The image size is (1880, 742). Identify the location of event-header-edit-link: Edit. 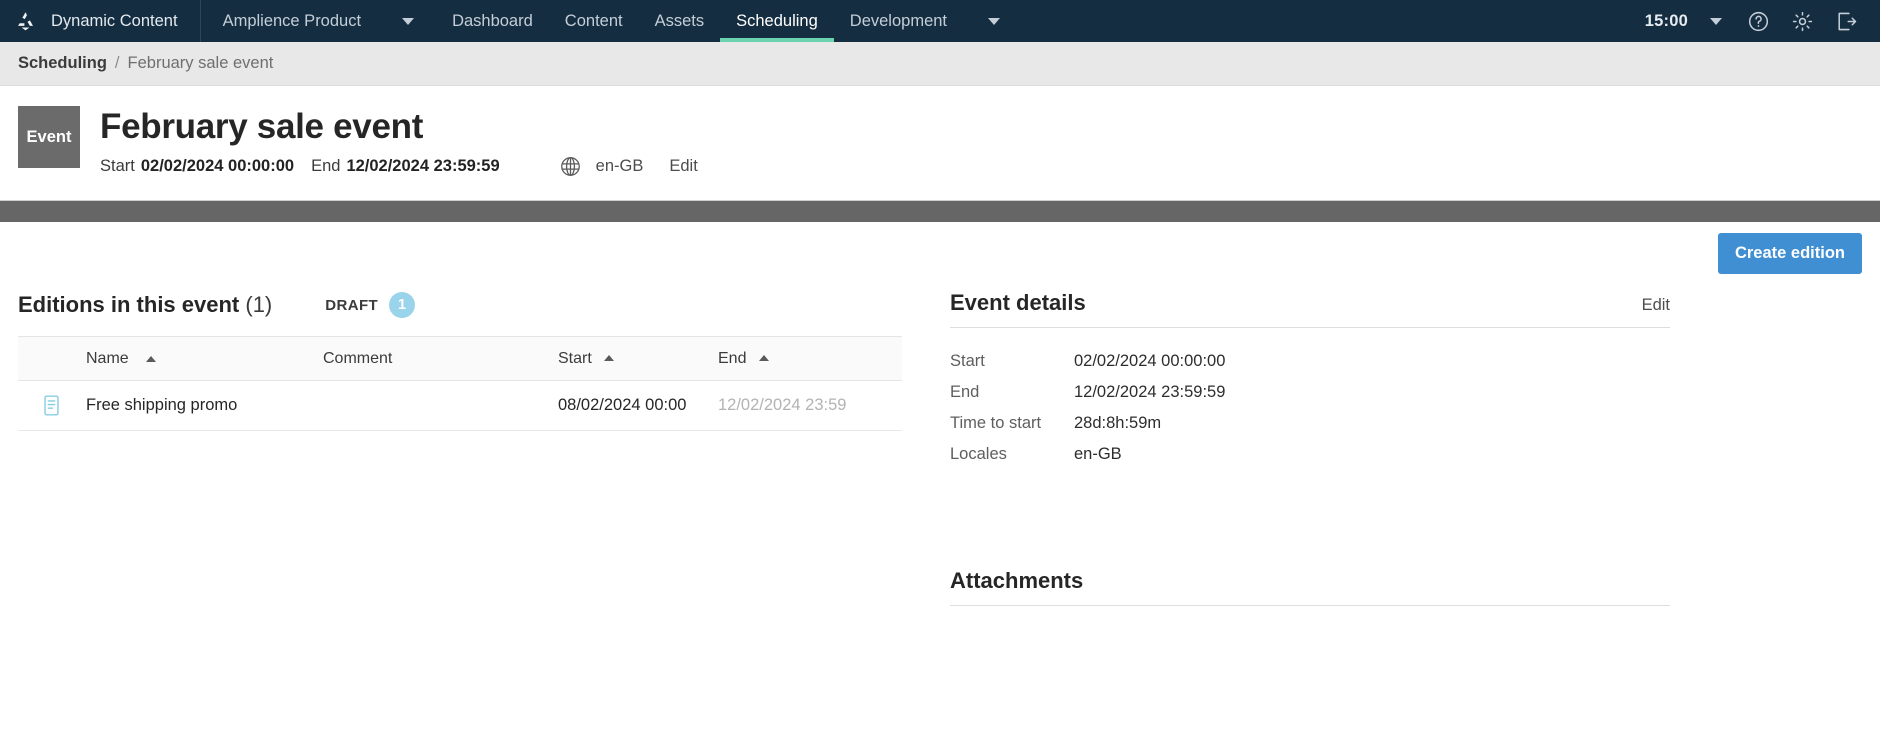
(683, 166).